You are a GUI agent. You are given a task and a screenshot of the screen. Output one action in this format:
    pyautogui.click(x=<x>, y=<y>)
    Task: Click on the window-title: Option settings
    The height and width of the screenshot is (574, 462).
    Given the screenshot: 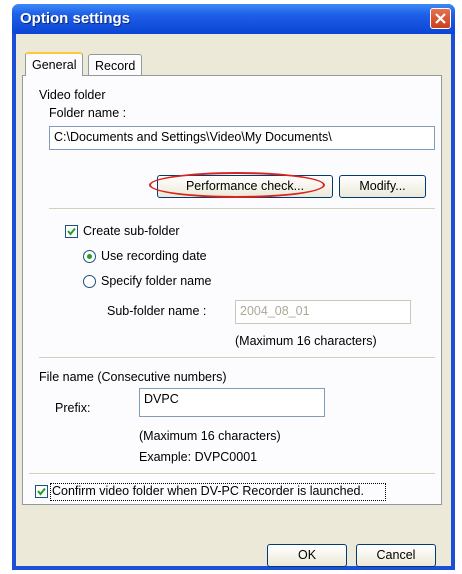 What is the action you would take?
    pyautogui.click(x=75, y=18)
    